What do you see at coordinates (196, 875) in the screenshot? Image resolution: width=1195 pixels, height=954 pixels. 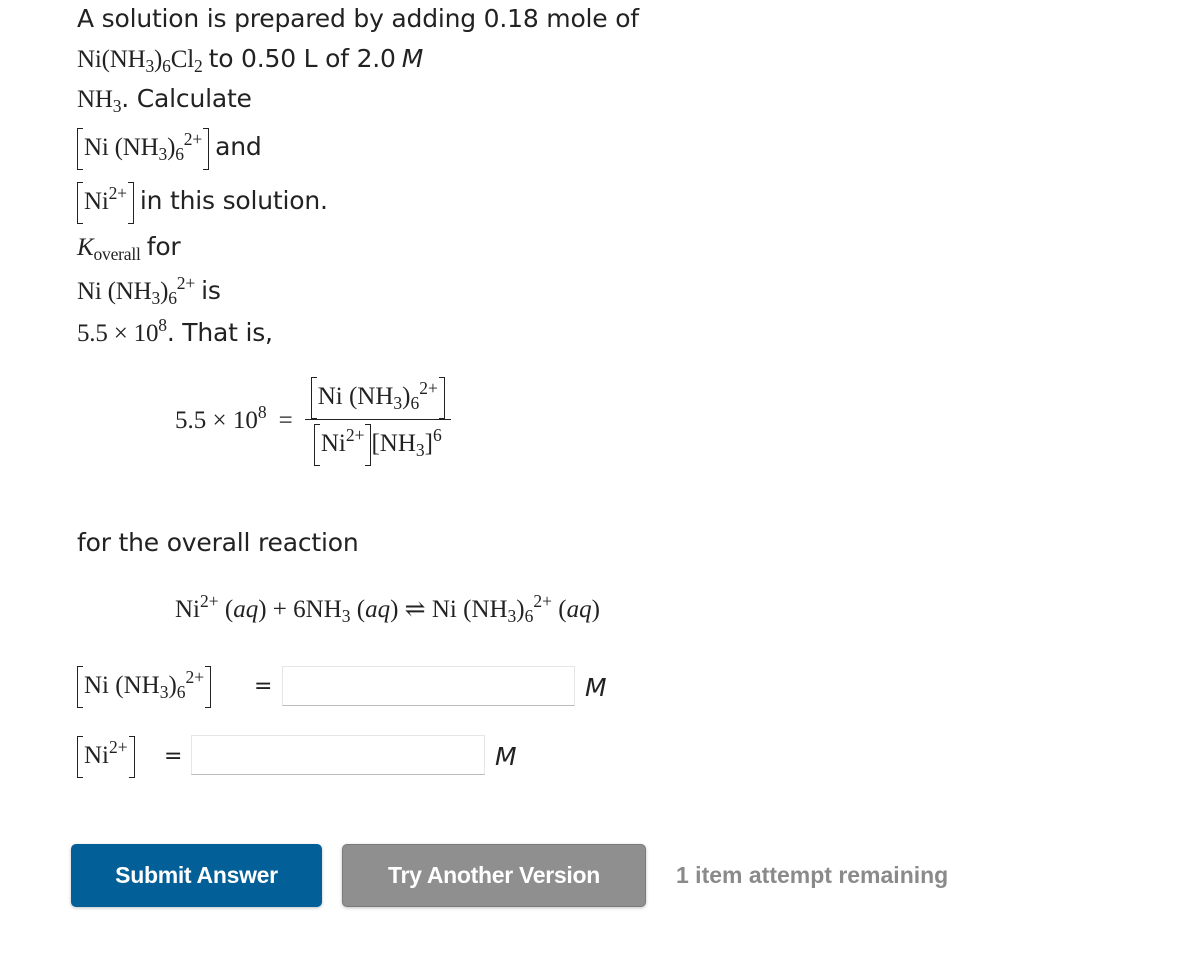 I see `submit-answer-button: Submit Answer` at bounding box center [196, 875].